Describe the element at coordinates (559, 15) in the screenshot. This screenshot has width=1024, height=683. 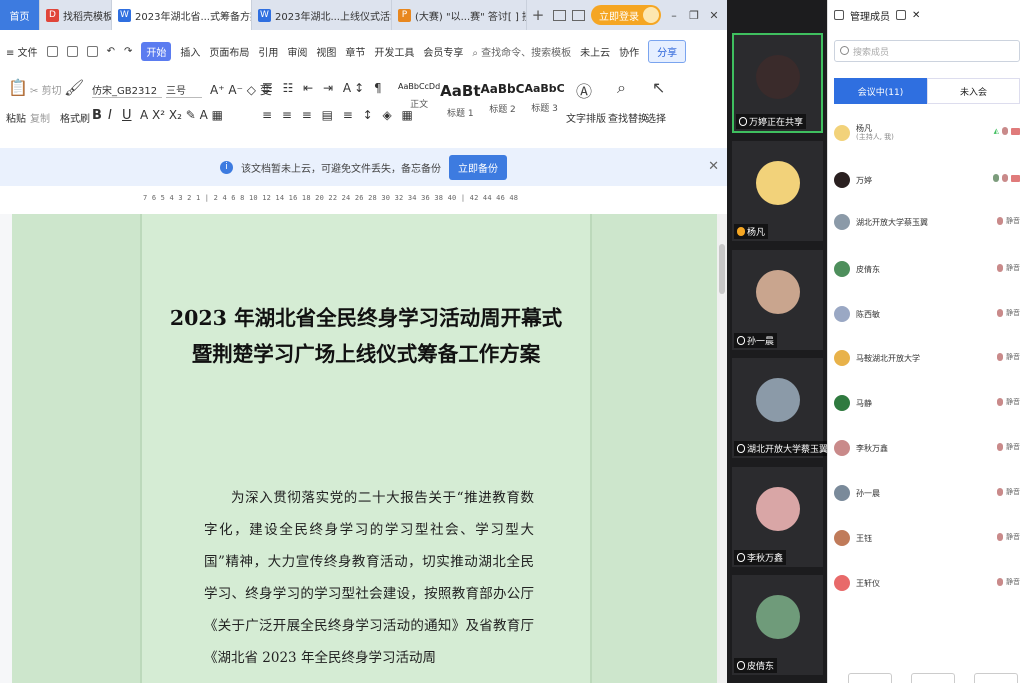
I see `window-layout-icon` at that location.